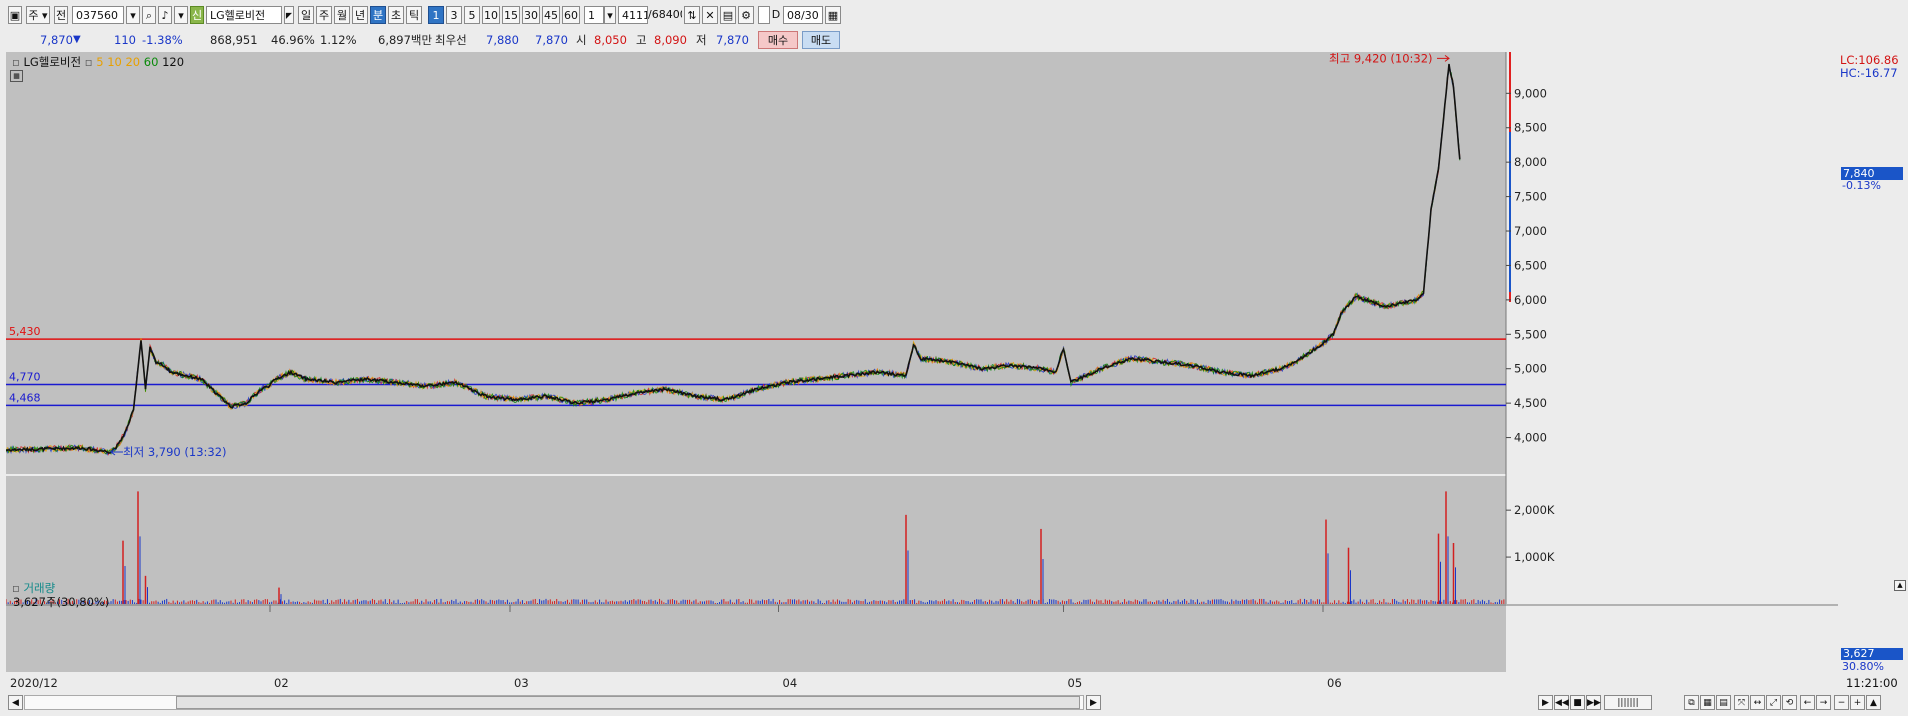 This screenshot has height=716, width=1908. Describe the element at coordinates (1707, 702) in the screenshot. I see `layout-grid-icon: ▦` at that location.